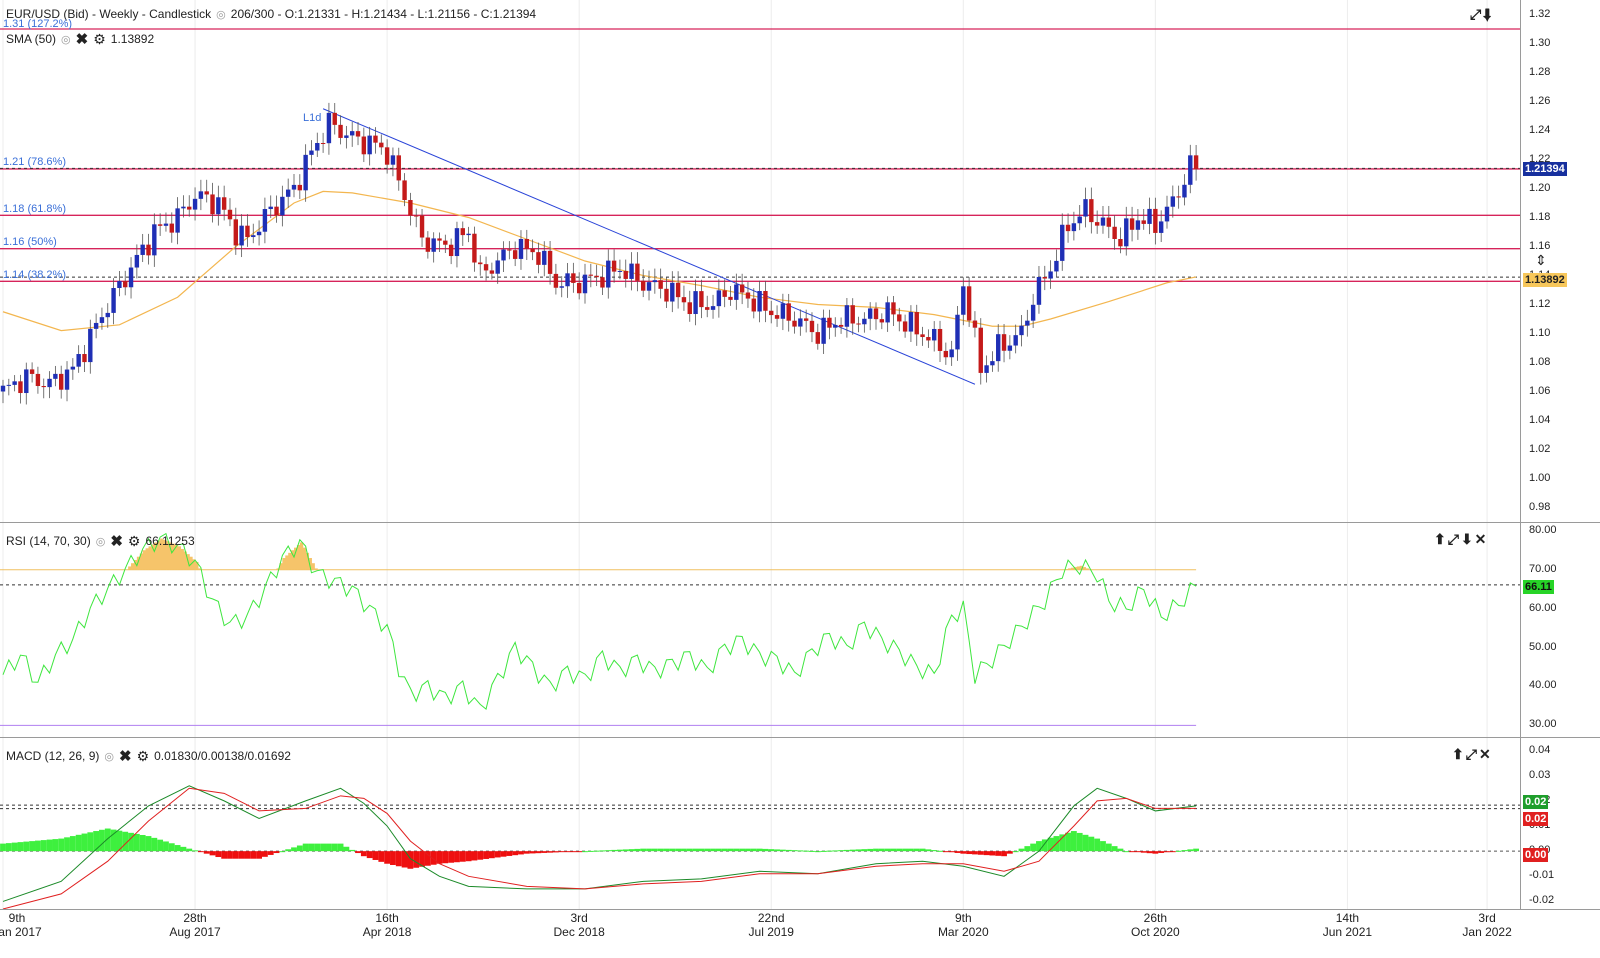 Image resolution: width=1600 pixels, height=958 pixels. Describe the element at coordinates (1540, 187) in the screenshot. I see `price-tick-label: 1.20` at that location.